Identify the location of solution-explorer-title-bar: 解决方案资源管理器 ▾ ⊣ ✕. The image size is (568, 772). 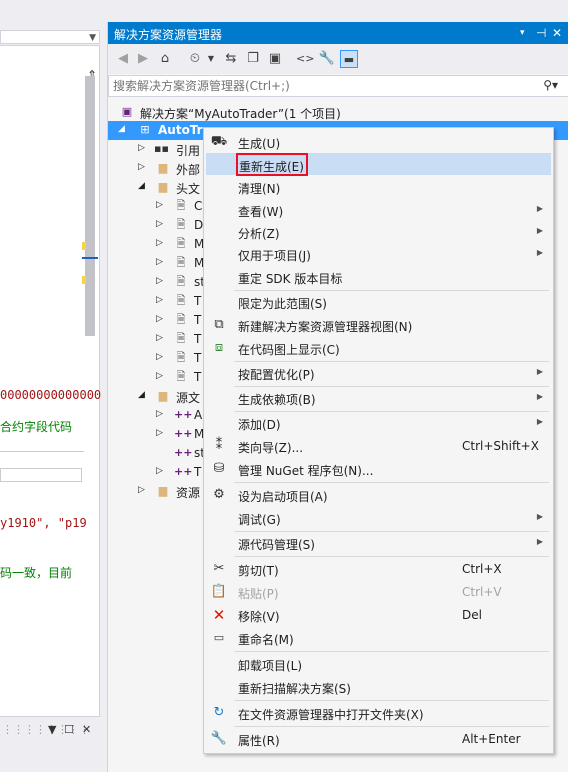
(338, 33).